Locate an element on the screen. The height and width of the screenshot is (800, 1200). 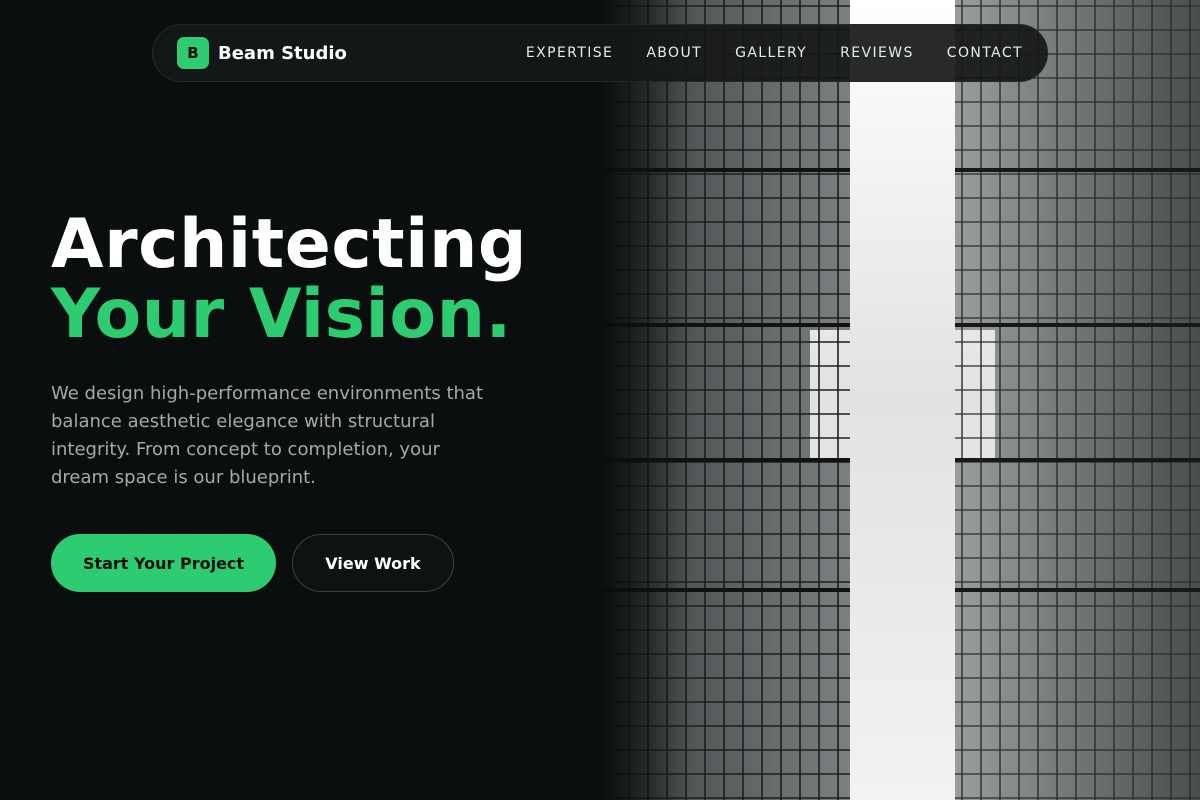
nav-link-about: ABOUT is located at coordinates (674, 53).